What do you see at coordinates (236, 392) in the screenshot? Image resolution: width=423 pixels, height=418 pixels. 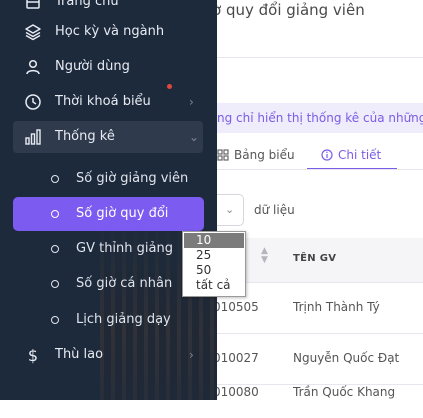 I see `row-code: 010080` at bounding box center [236, 392].